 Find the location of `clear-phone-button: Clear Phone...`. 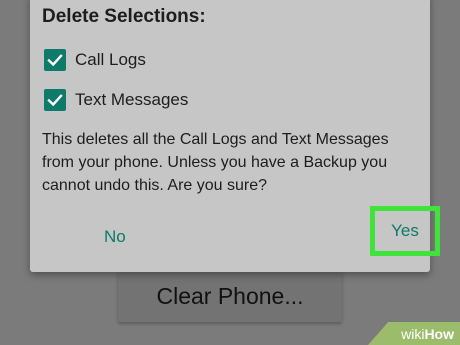

clear-phone-button: Clear Phone... is located at coordinates (230, 296).